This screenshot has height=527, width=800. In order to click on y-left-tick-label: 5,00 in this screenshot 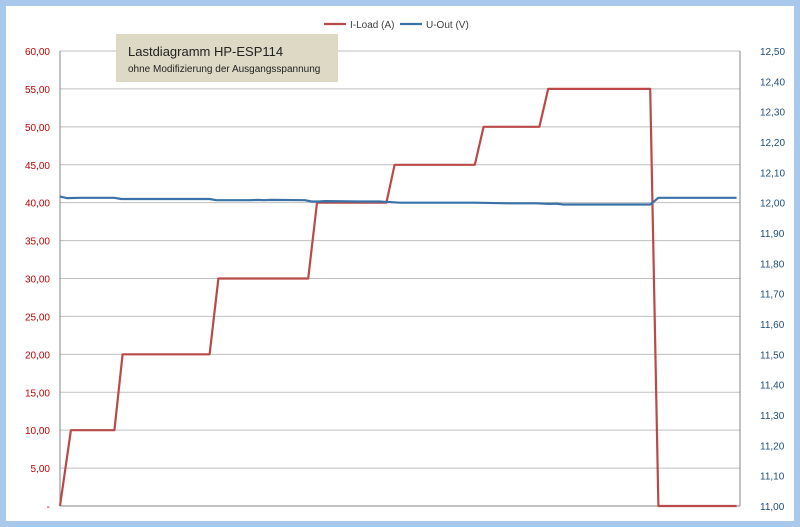, I will do `click(41, 469)`.